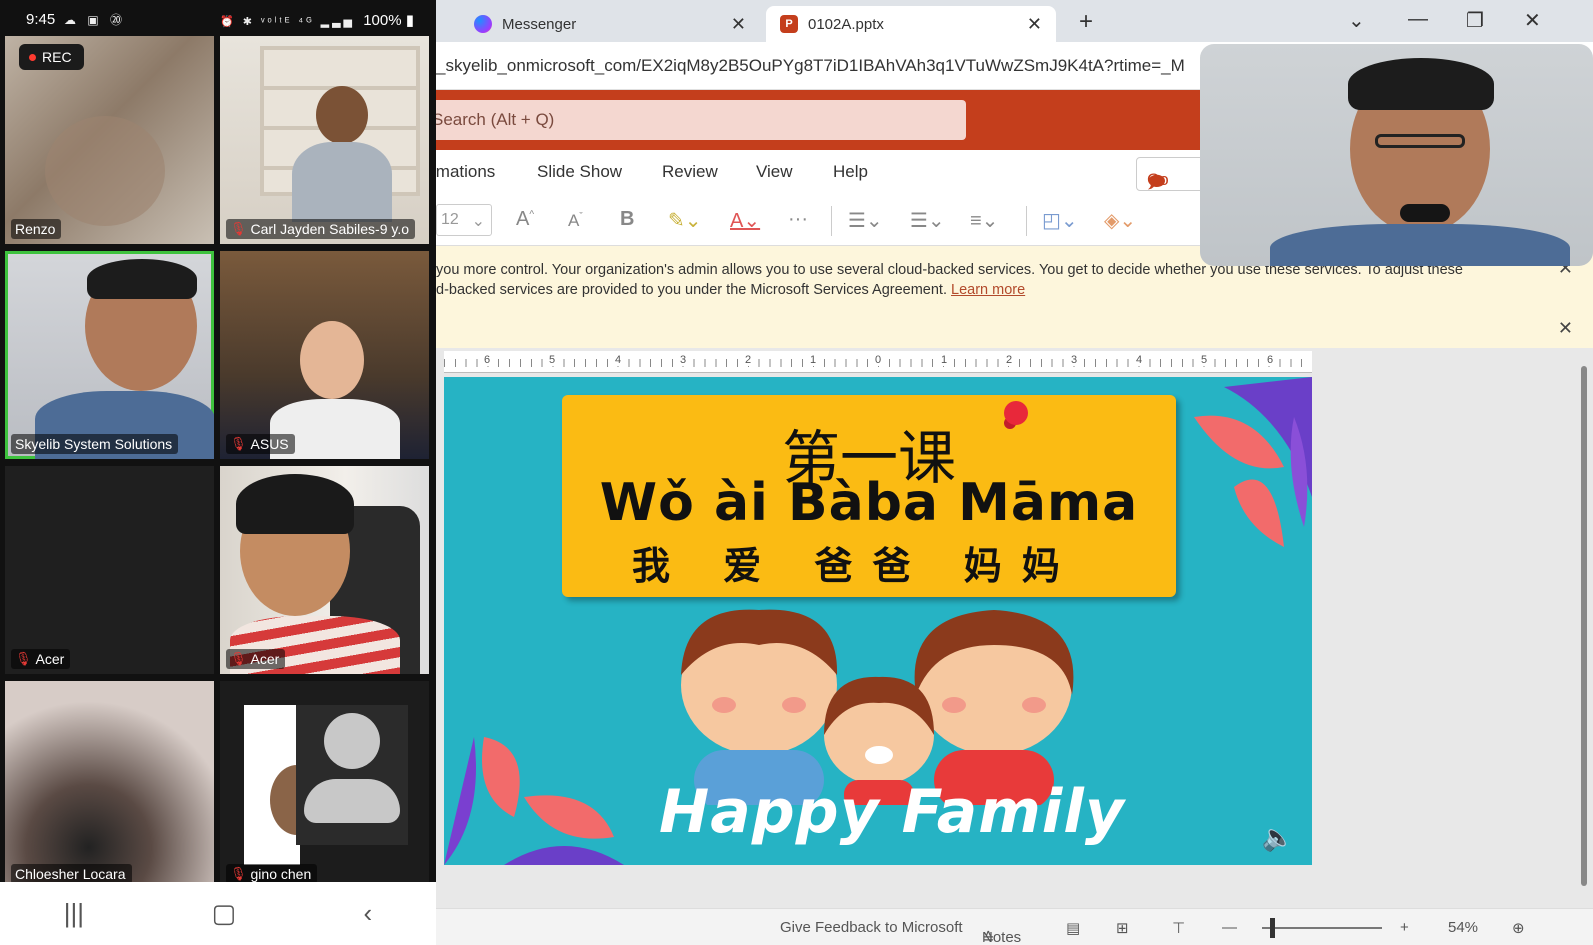 The height and width of the screenshot is (945, 1593). Describe the element at coordinates (984, 220) in the screenshot. I see `align-icon: ≡⌄` at that location.